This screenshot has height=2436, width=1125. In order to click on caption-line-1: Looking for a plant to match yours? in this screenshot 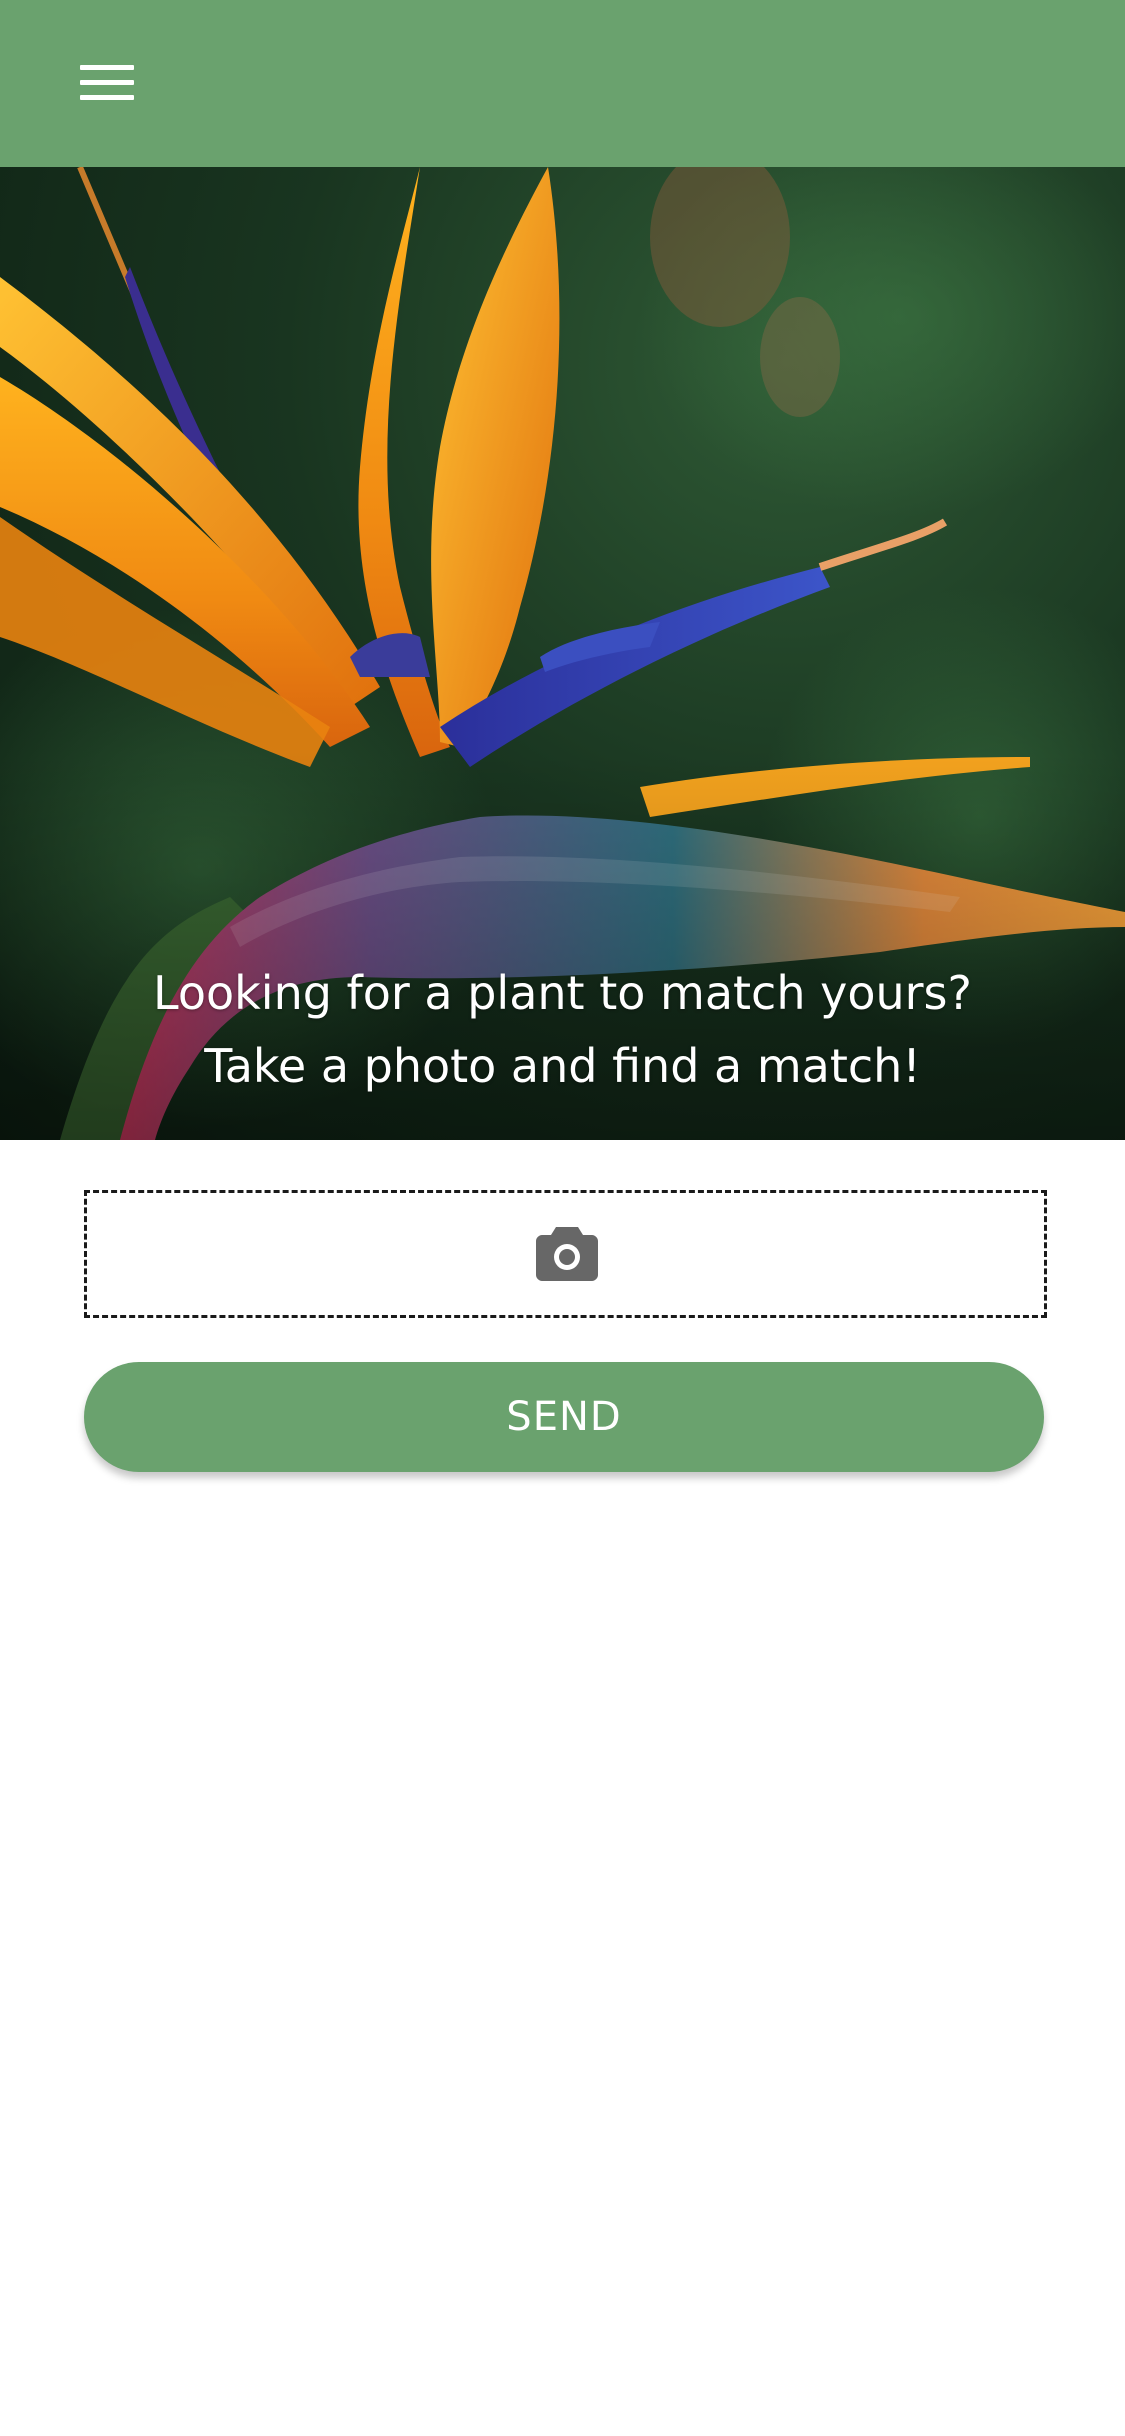, I will do `click(562, 993)`.